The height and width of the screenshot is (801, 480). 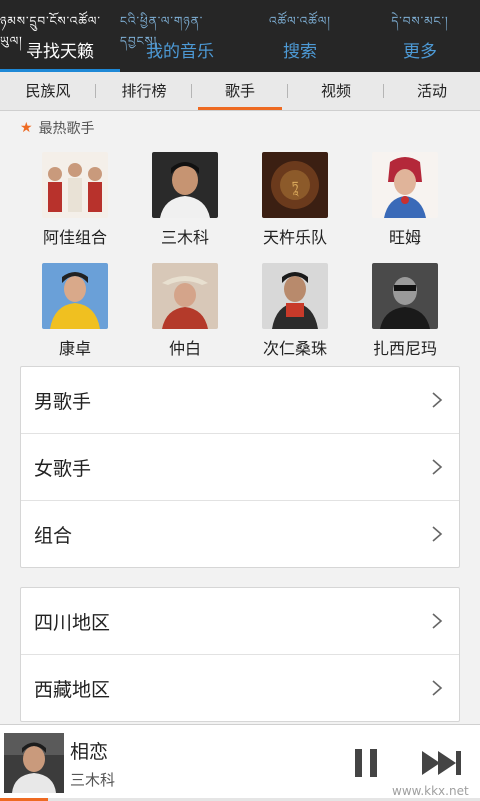 I want to click on nav-tab-2: འཚོལ་འཚོལ། 搜索, so click(x=300, y=36).